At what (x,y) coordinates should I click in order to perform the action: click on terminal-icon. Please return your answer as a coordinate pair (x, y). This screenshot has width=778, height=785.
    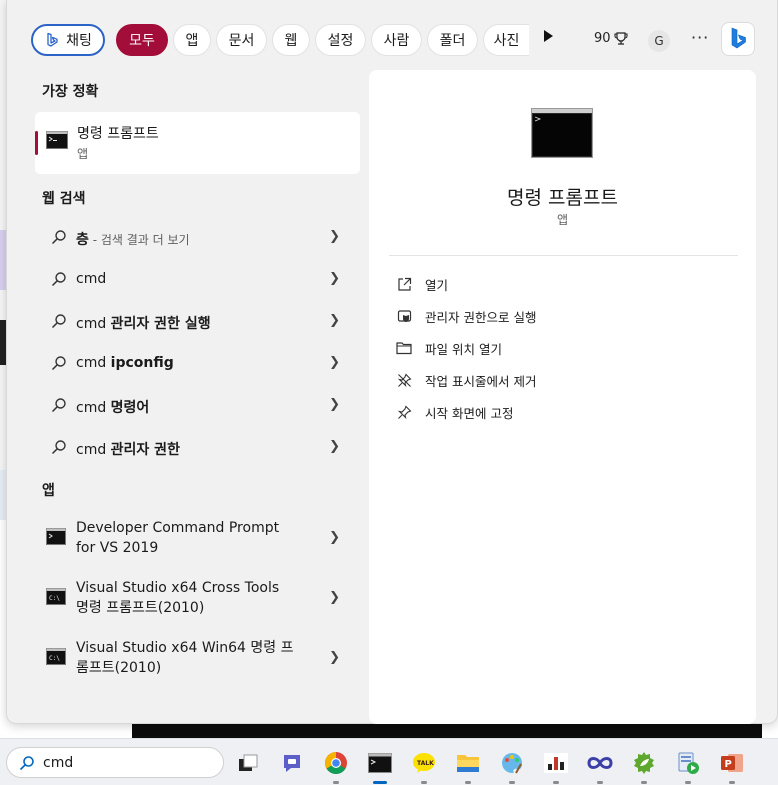
    Looking at the image, I should click on (380, 763).